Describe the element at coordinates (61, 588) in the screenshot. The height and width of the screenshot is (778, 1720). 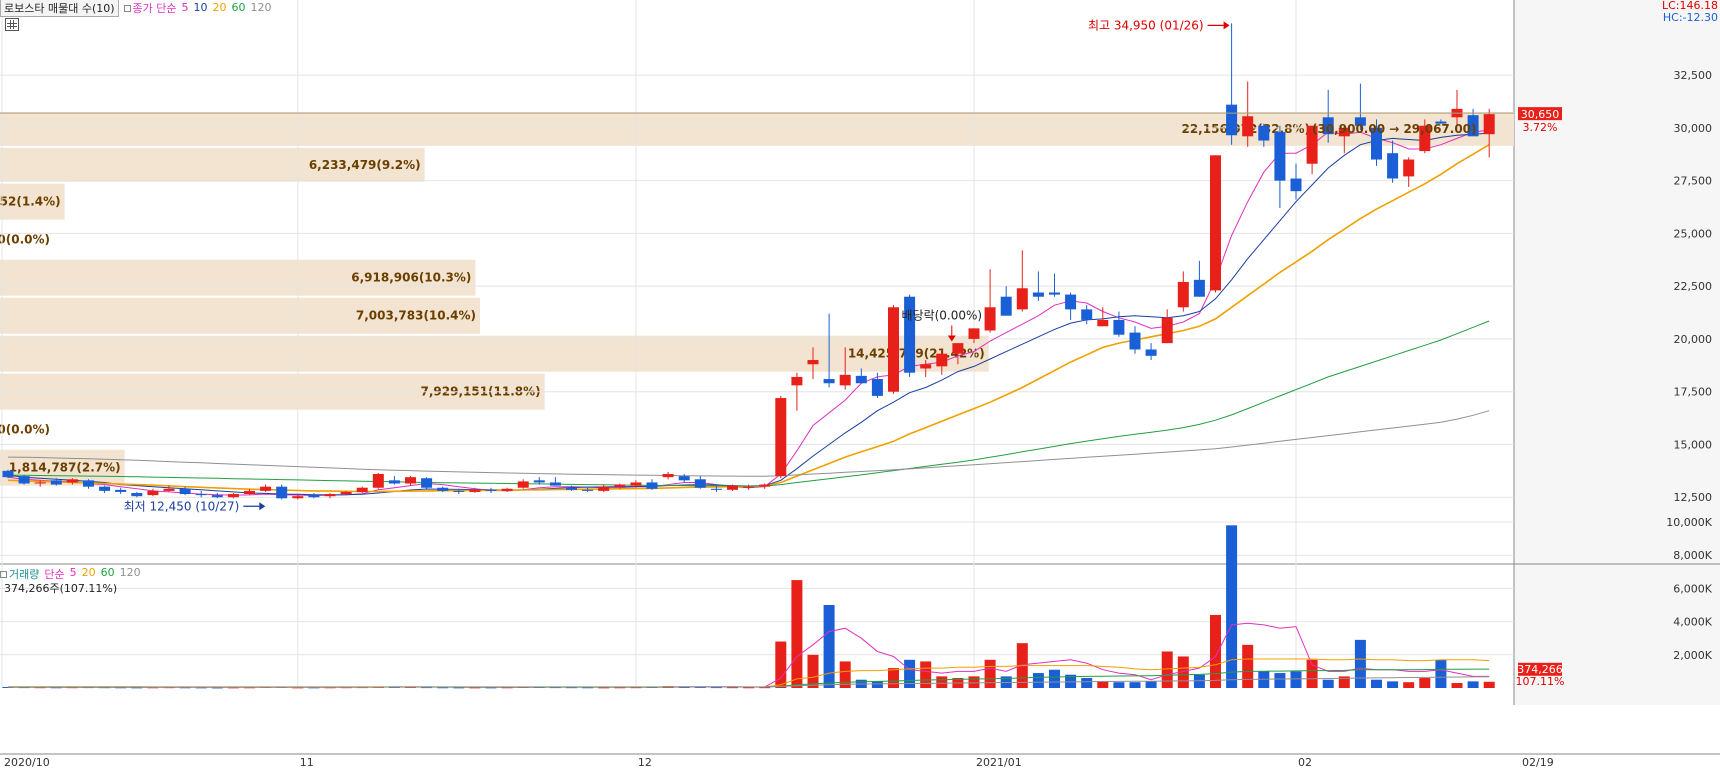
I see `volume-info: 374,266주(107.11%)` at that location.